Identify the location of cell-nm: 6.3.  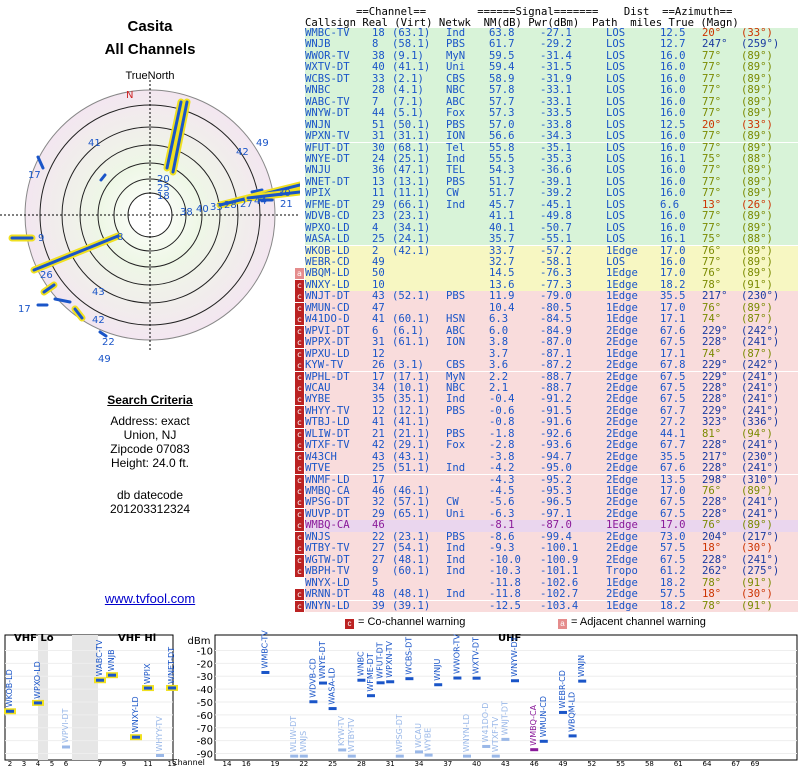
(499, 319).